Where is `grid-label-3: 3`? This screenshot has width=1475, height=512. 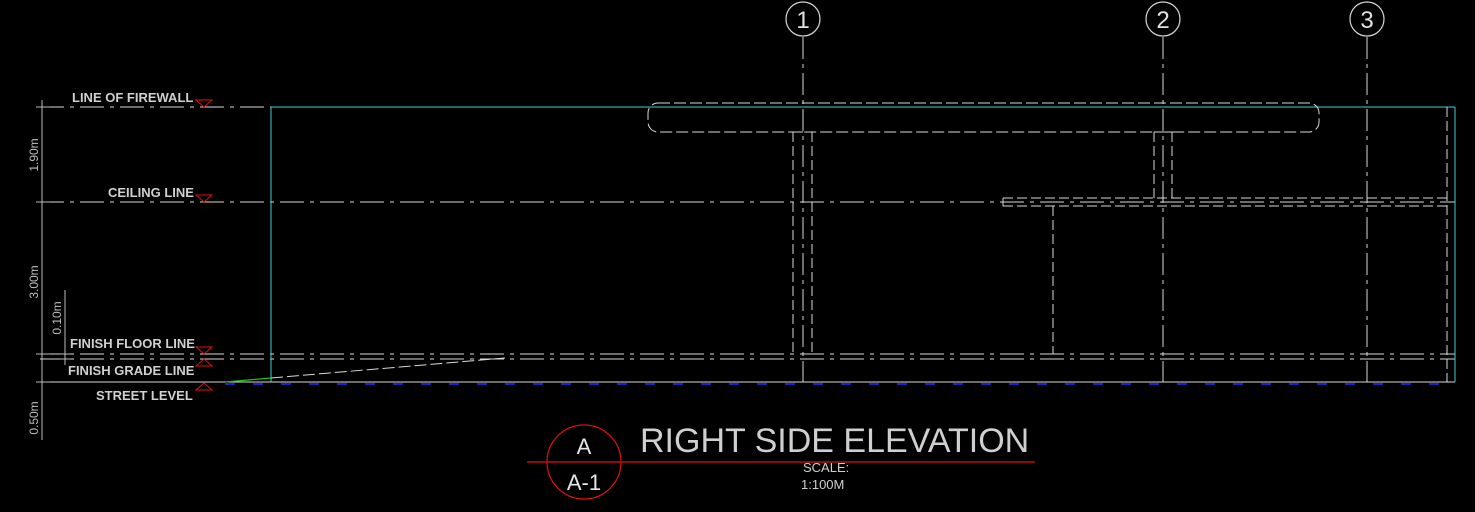 grid-label-3: 3 is located at coordinates (1366, 20).